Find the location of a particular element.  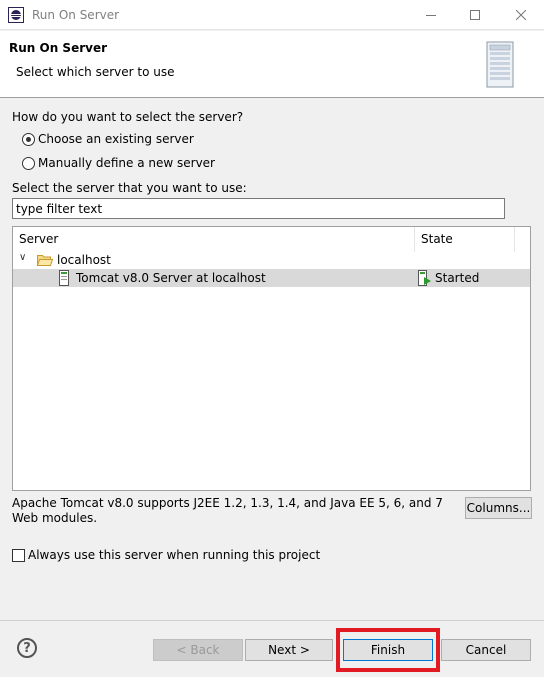

eclipse-app-icon is located at coordinates (16, 15).